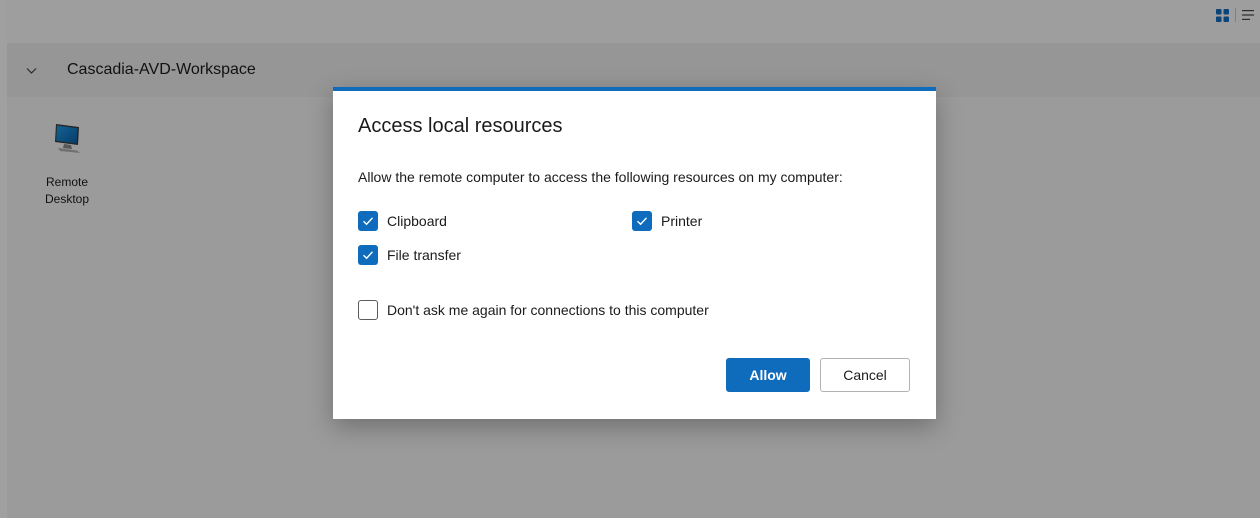 Image resolution: width=1260 pixels, height=518 pixels. What do you see at coordinates (368, 310) in the screenshot?
I see `dont-ask-again-checkbox-box` at bounding box center [368, 310].